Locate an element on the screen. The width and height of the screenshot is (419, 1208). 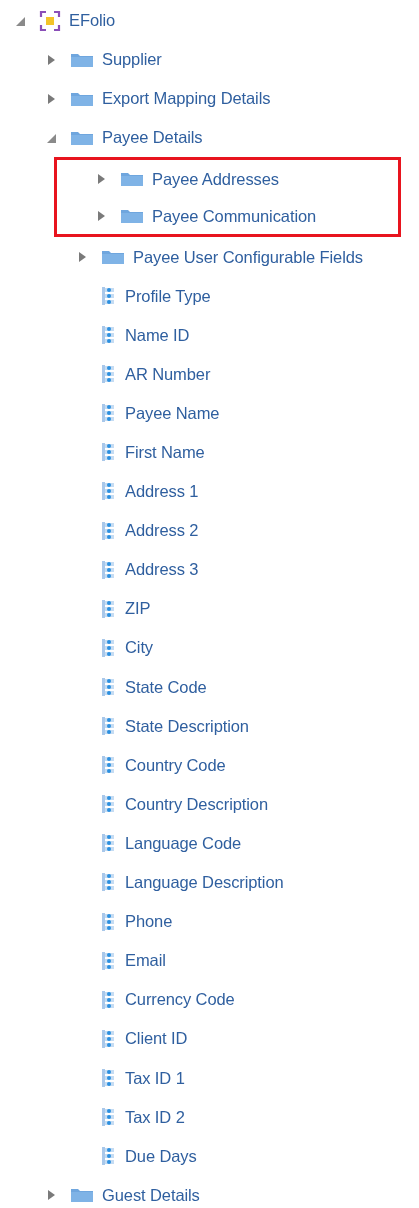
tree-item-label: Payee User Configurable Fields is located at coordinates (248, 257).